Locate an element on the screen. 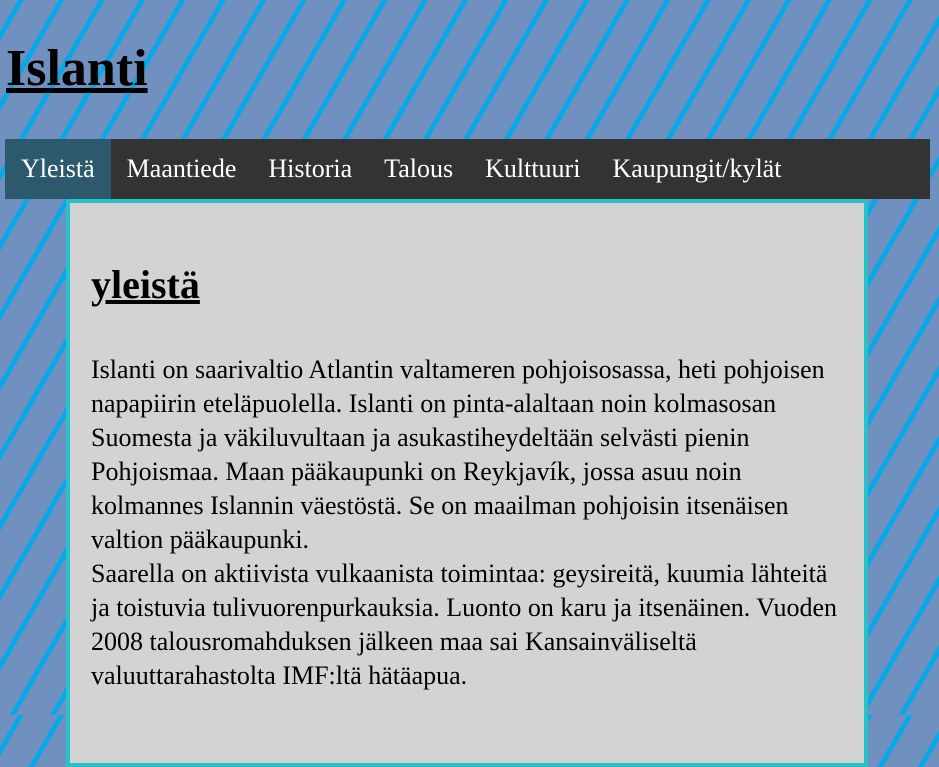 Image resolution: width=939 pixels, height=767 pixels. nav-item-maantiede: Maantiede is located at coordinates (182, 169).